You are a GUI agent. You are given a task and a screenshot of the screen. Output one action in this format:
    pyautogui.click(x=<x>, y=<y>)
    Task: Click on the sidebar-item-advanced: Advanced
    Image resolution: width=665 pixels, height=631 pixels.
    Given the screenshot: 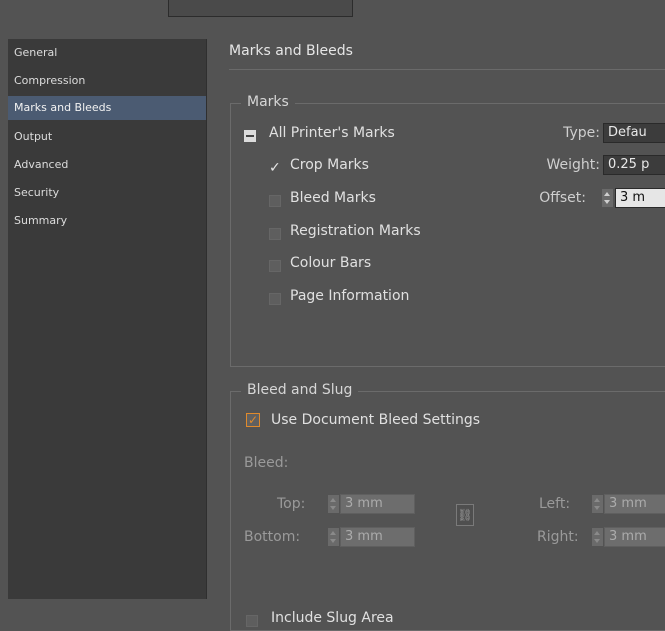 What is the action you would take?
    pyautogui.click(x=107, y=165)
    